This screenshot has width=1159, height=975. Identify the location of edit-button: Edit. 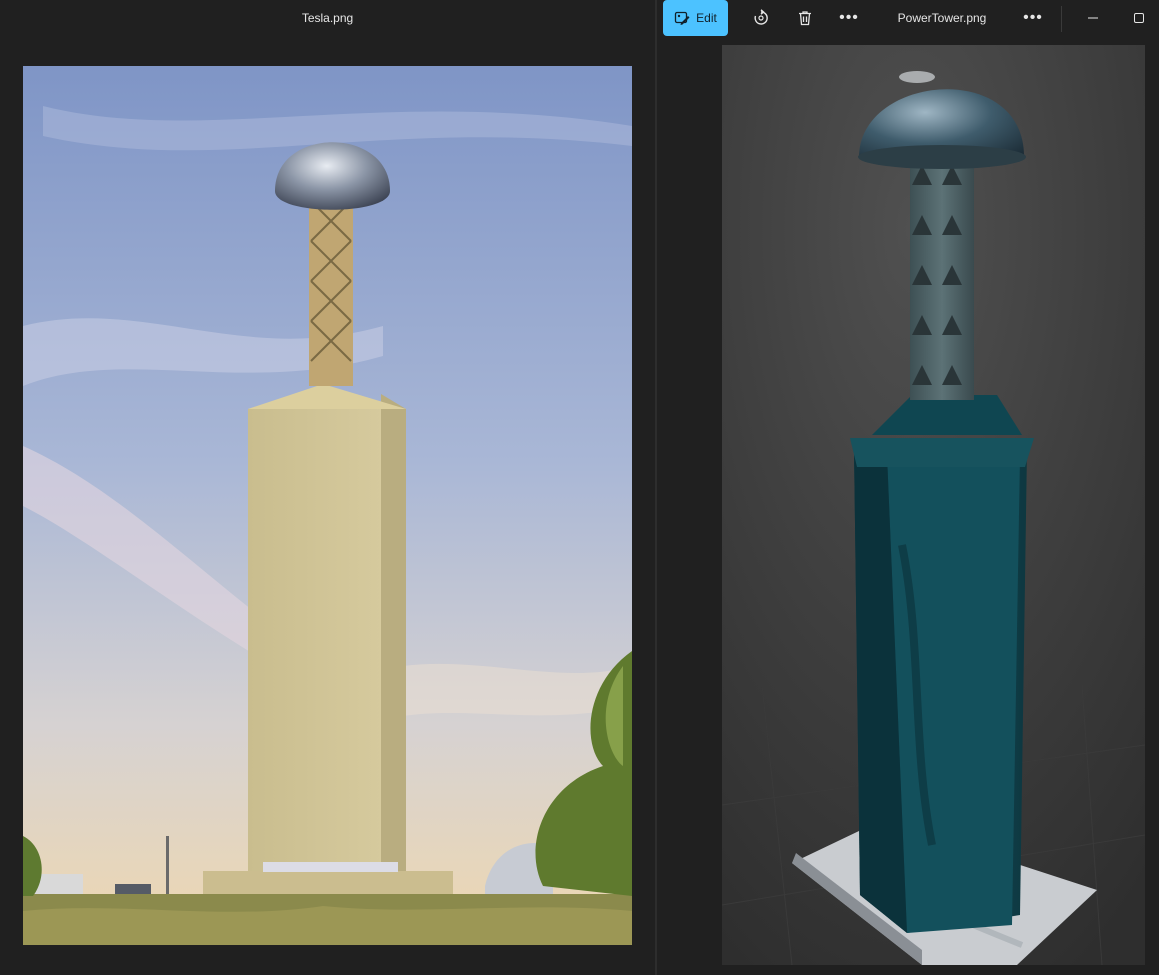
(695, 18).